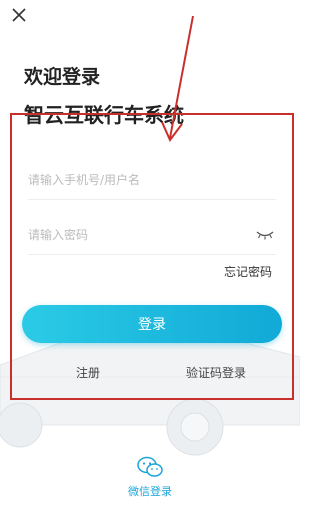 The image size is (320, 509). Describe the element at coordinates (248, 271) in the screenshot. I see `forgot-password-link: 忘记密码` at that location.